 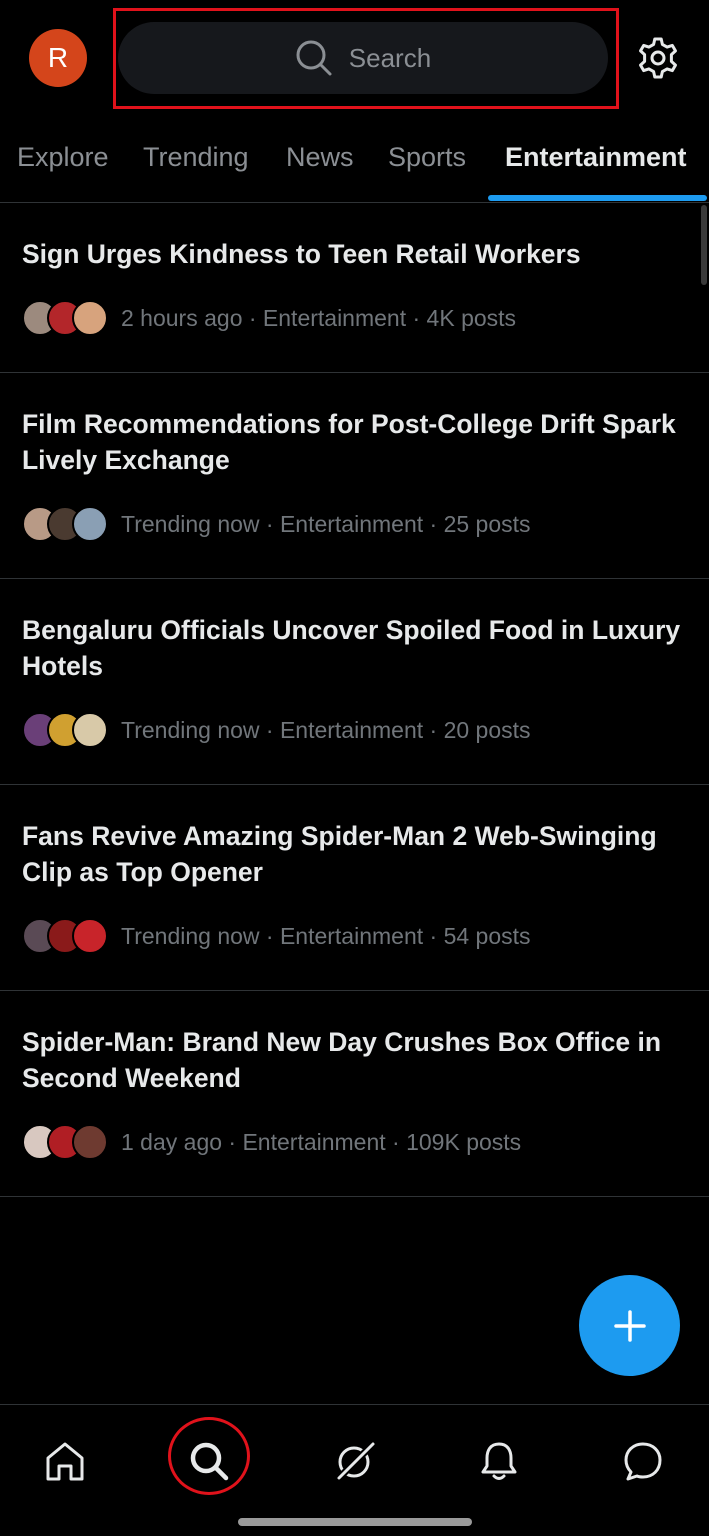 What do you see at coordinates (499, 1461) in the screenshot?
I see `bell-icon` at bounding box center [499, 1461].